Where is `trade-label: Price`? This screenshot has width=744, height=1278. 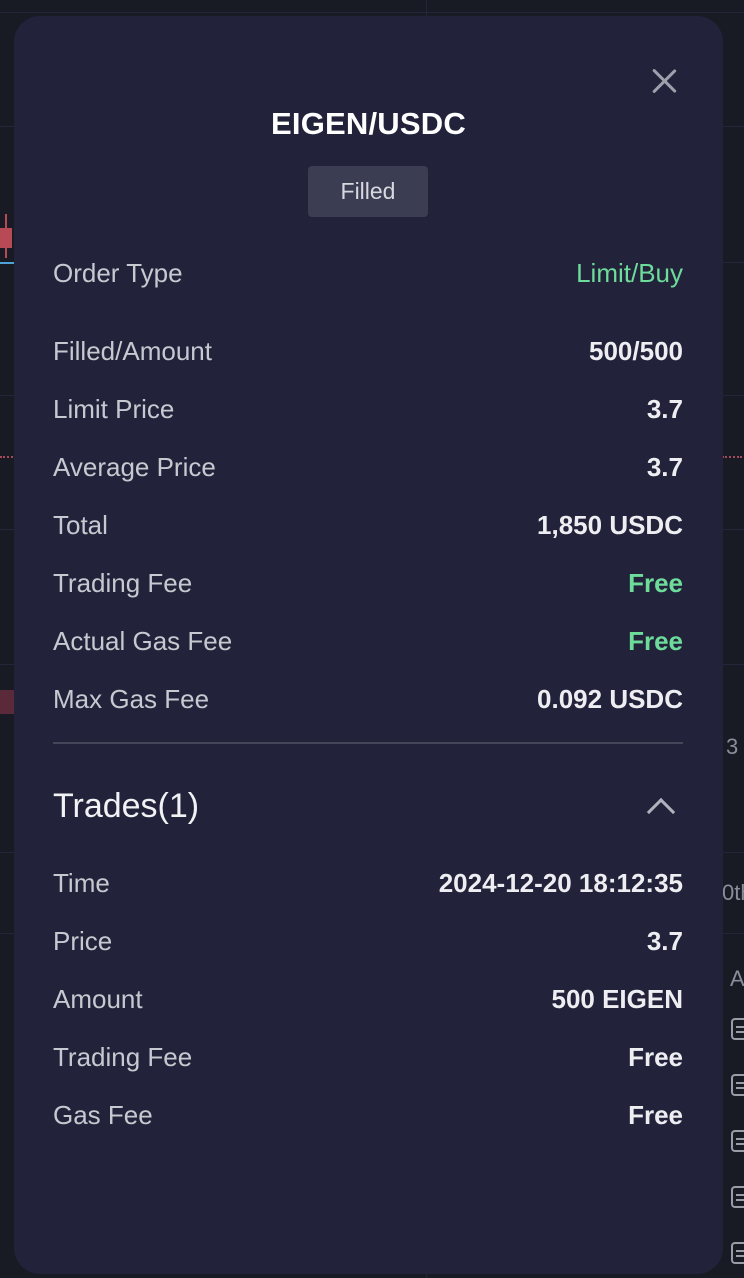 trade-label: Price is located at coordinates (83, 940).